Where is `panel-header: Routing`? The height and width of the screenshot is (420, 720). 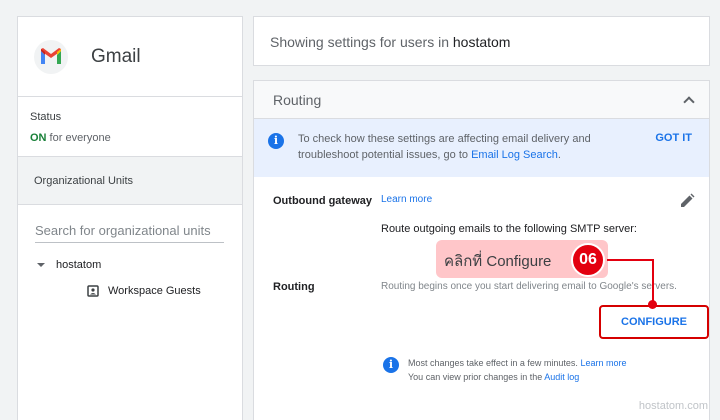 panel-header: Routing is located at coordinates (481, 100).